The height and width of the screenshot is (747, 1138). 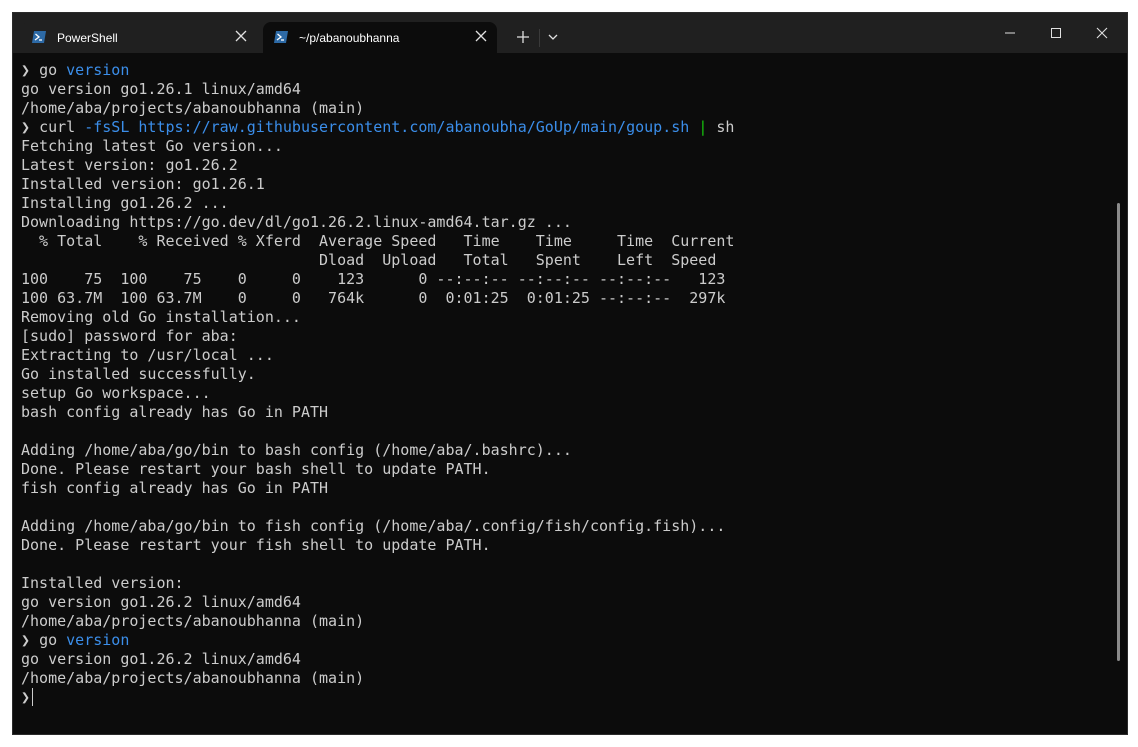 I want to click on tab-separator, so click(x=539, y=38).